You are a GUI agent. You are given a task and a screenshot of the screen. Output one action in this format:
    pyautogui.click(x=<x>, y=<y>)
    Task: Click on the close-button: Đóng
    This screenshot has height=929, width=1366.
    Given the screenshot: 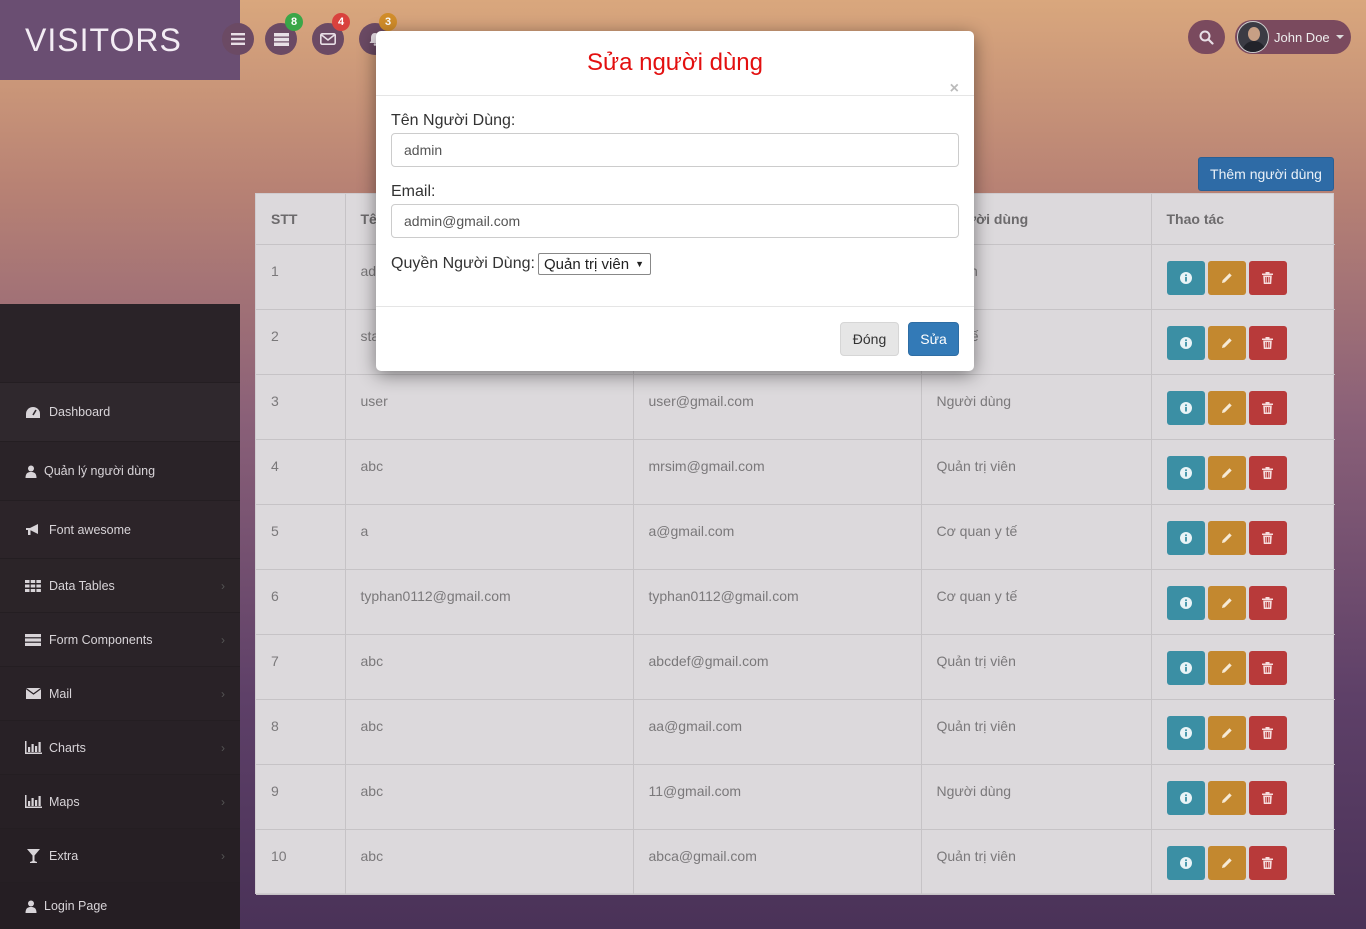 What is the action you would take?
    pyautogui.click(x=869, y=339)
    